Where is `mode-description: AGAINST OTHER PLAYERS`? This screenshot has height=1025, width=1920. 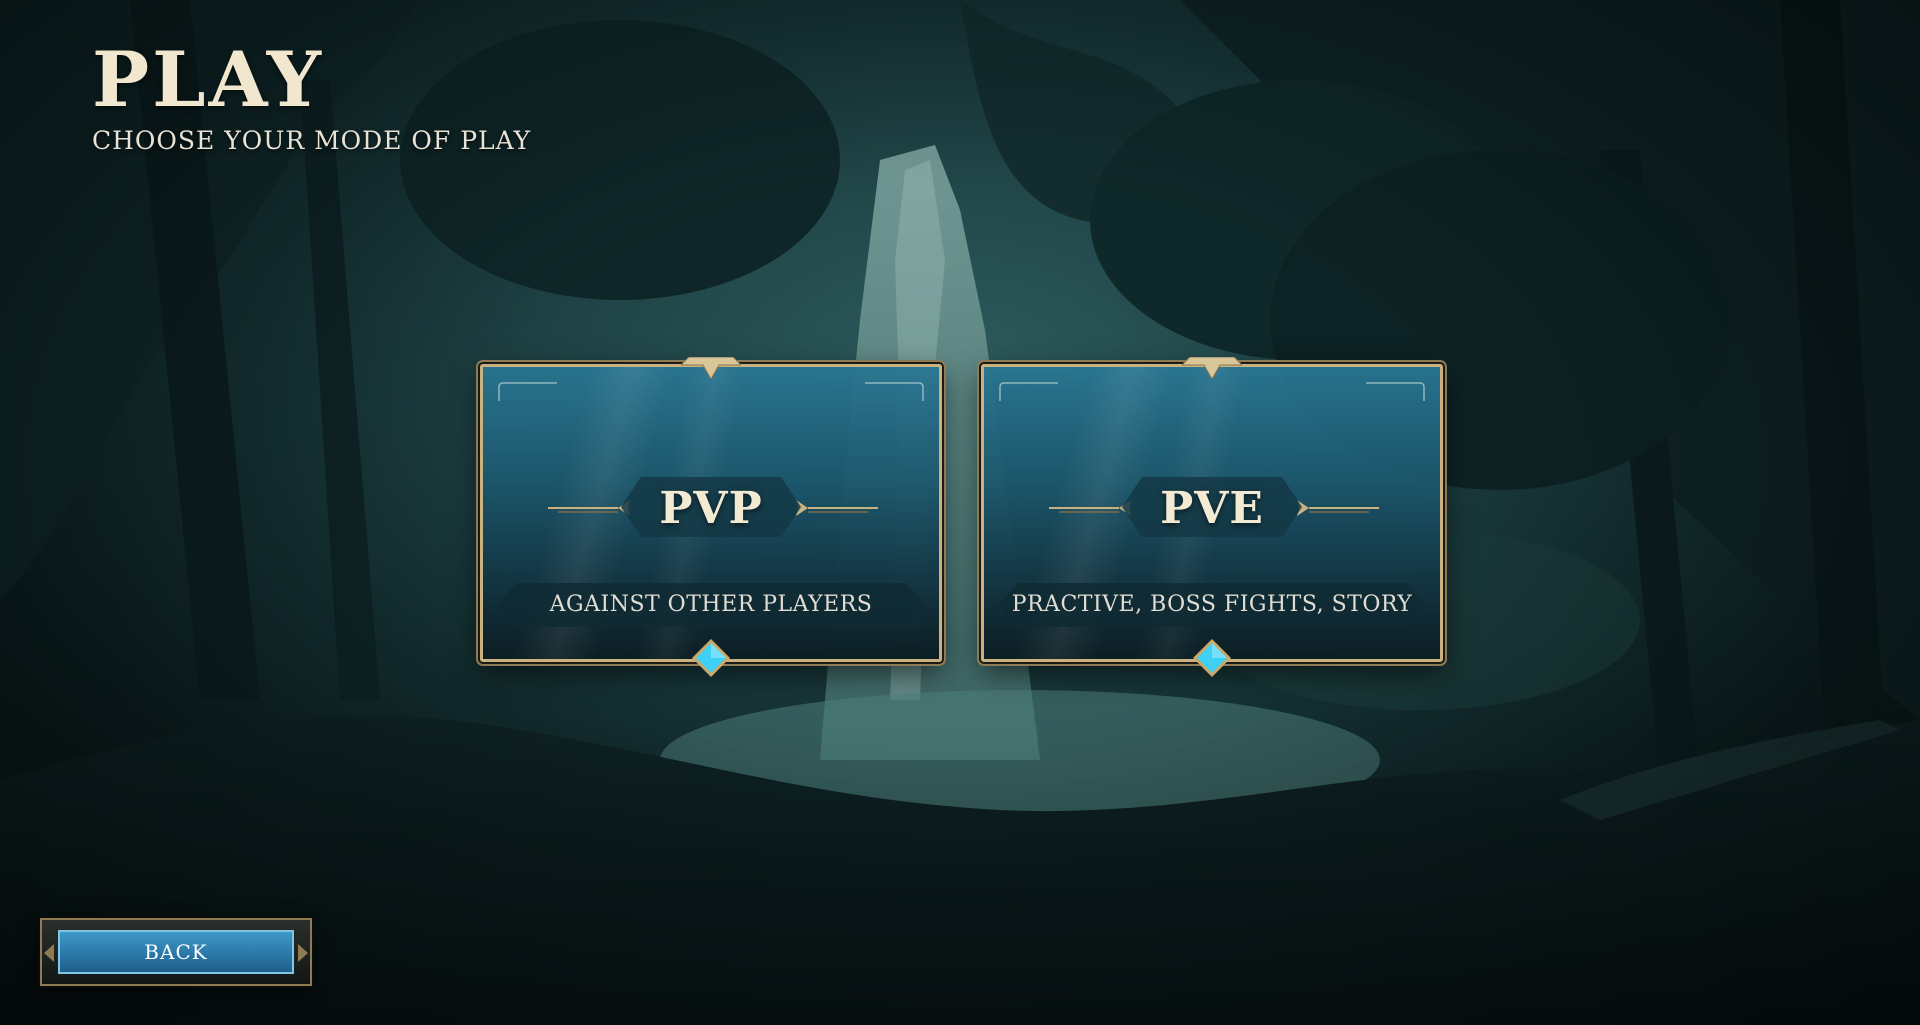 mode-description: AGAINST OTHER PLAYERS is located at coordinates (711, 604).